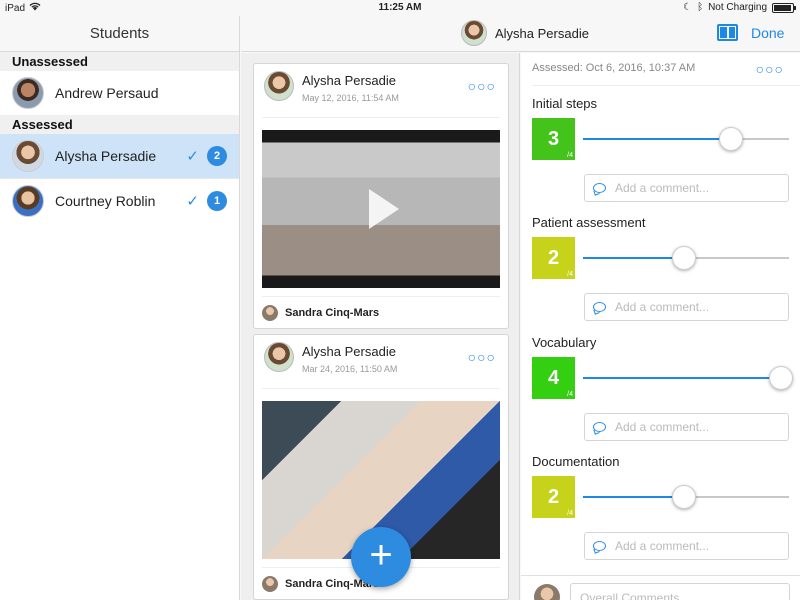 Image resolution: width=800 pixels, height=600 pixels. Describe the element at coordinates (666, 85) in the screenshot. I see `divider` at that location.